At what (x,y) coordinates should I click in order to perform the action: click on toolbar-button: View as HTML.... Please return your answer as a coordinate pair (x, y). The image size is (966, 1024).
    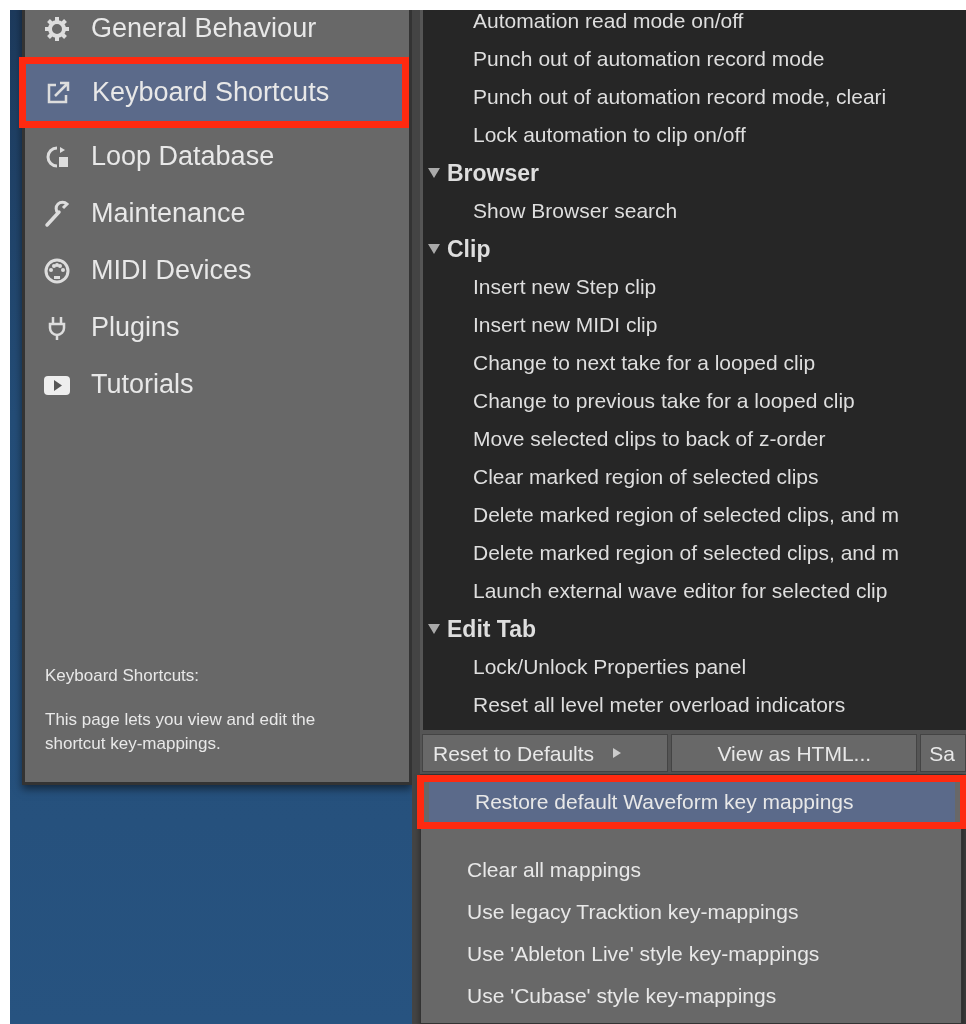
    Looking at the image, I should click on (794, 753).